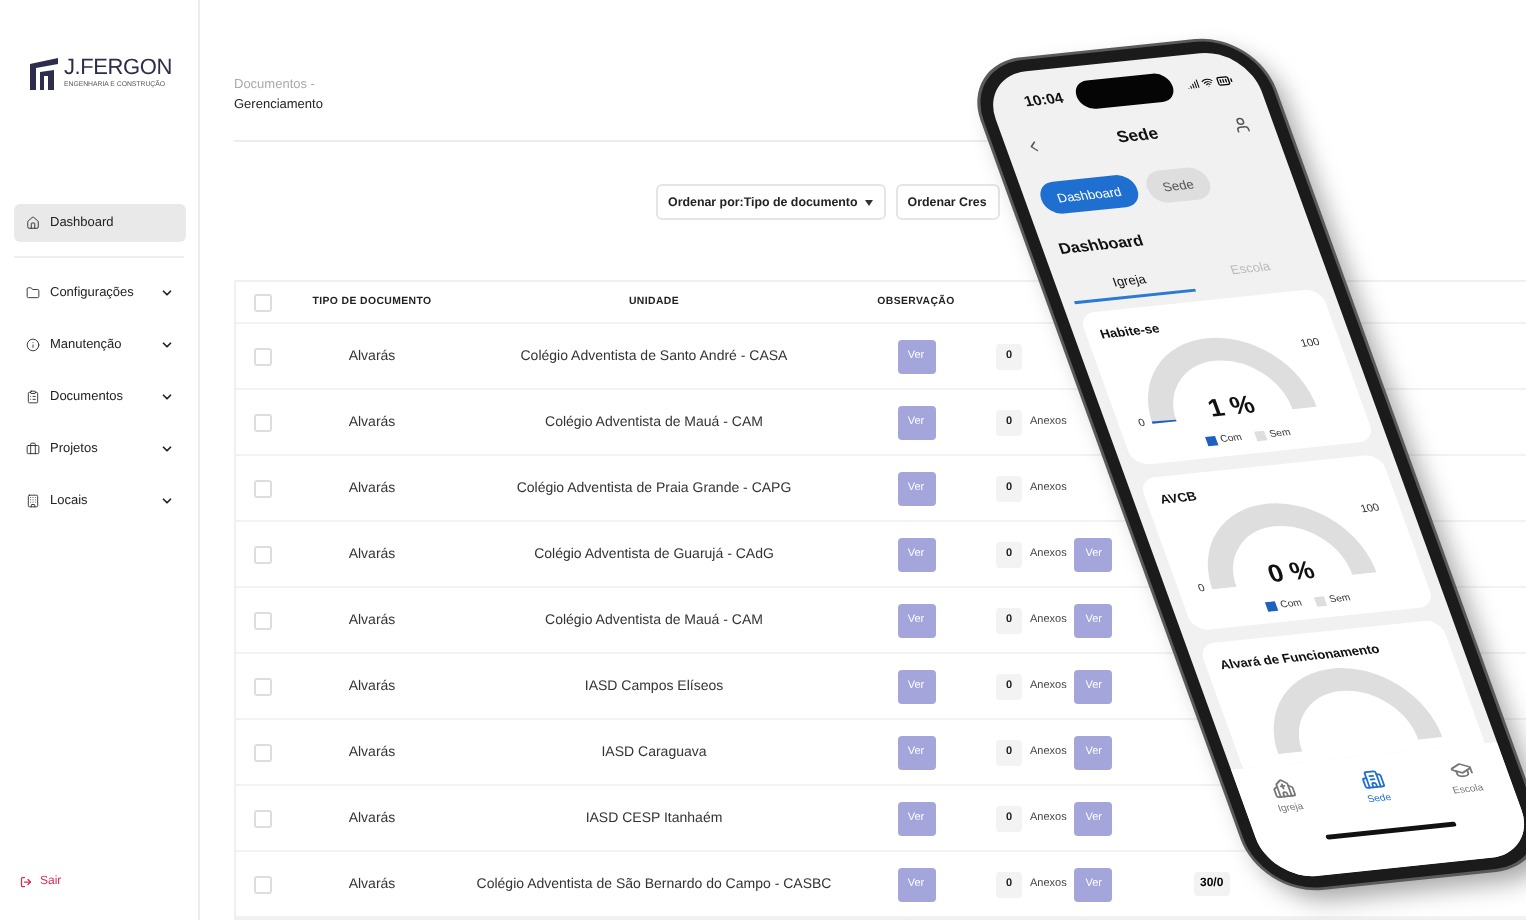  I want to click on screen-title: Sede, so click(1137, 136).